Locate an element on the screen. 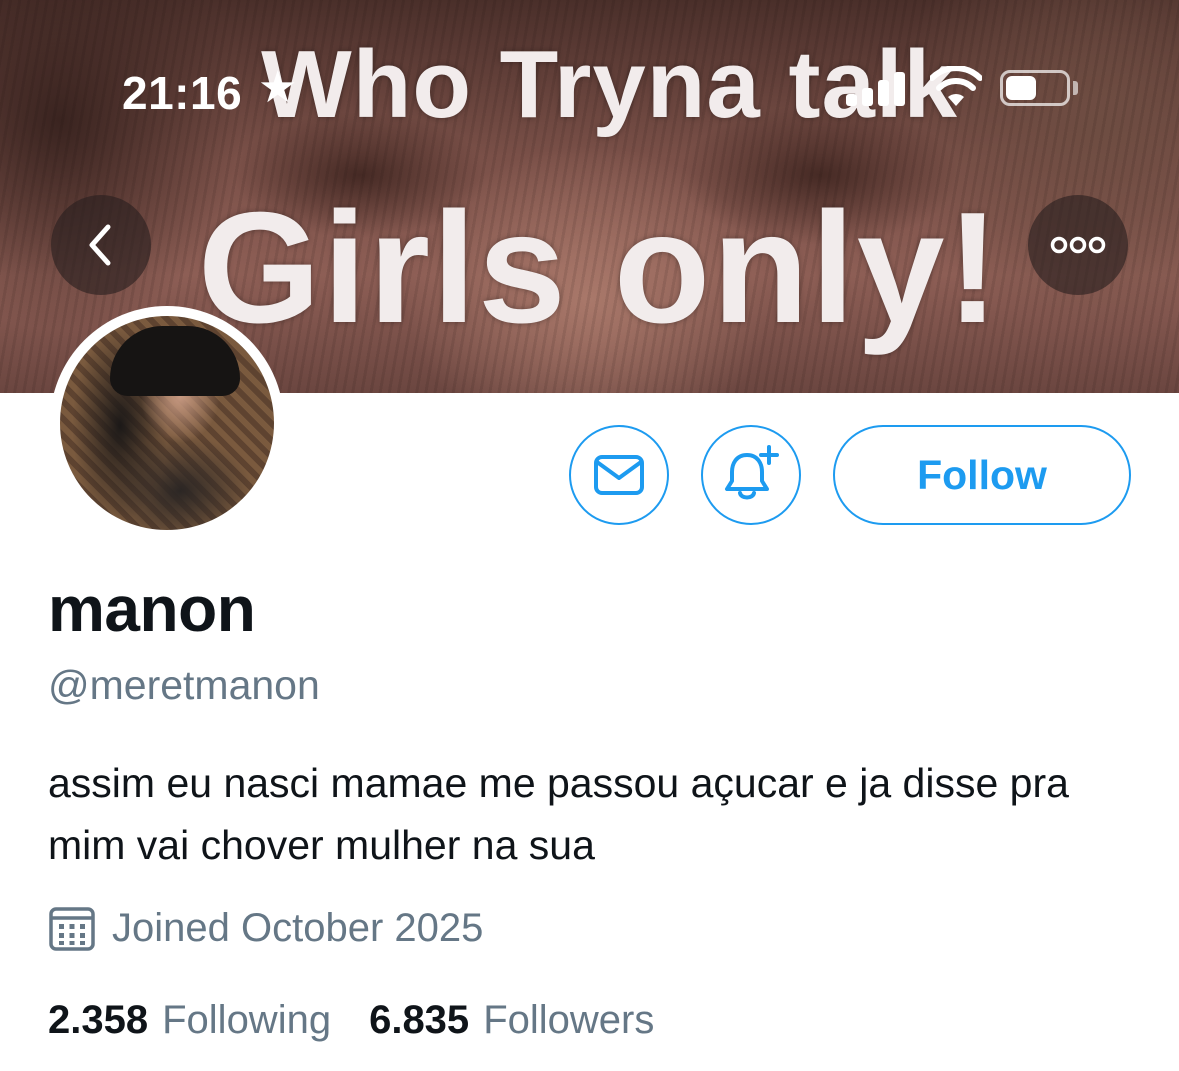 This screenshot has width=1179, height=1071. followers-link: 6.835 Followers is located at coordinates (511, 1020).